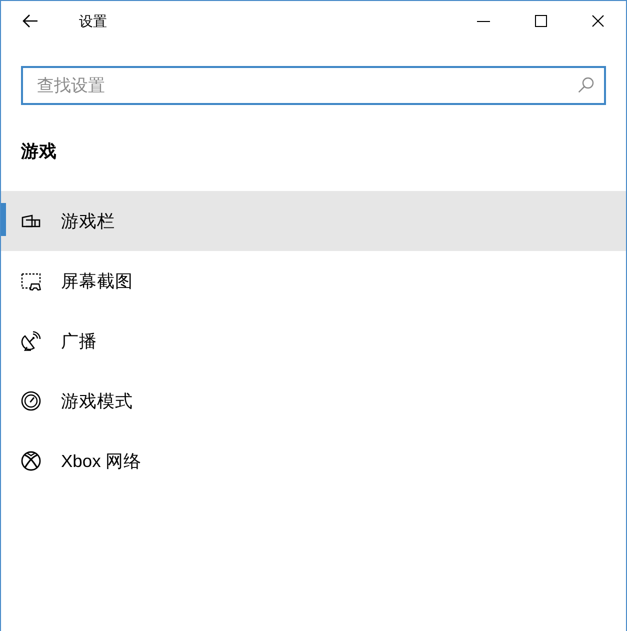  I want to click on sidebar-item: 广播, so click(313, 341).